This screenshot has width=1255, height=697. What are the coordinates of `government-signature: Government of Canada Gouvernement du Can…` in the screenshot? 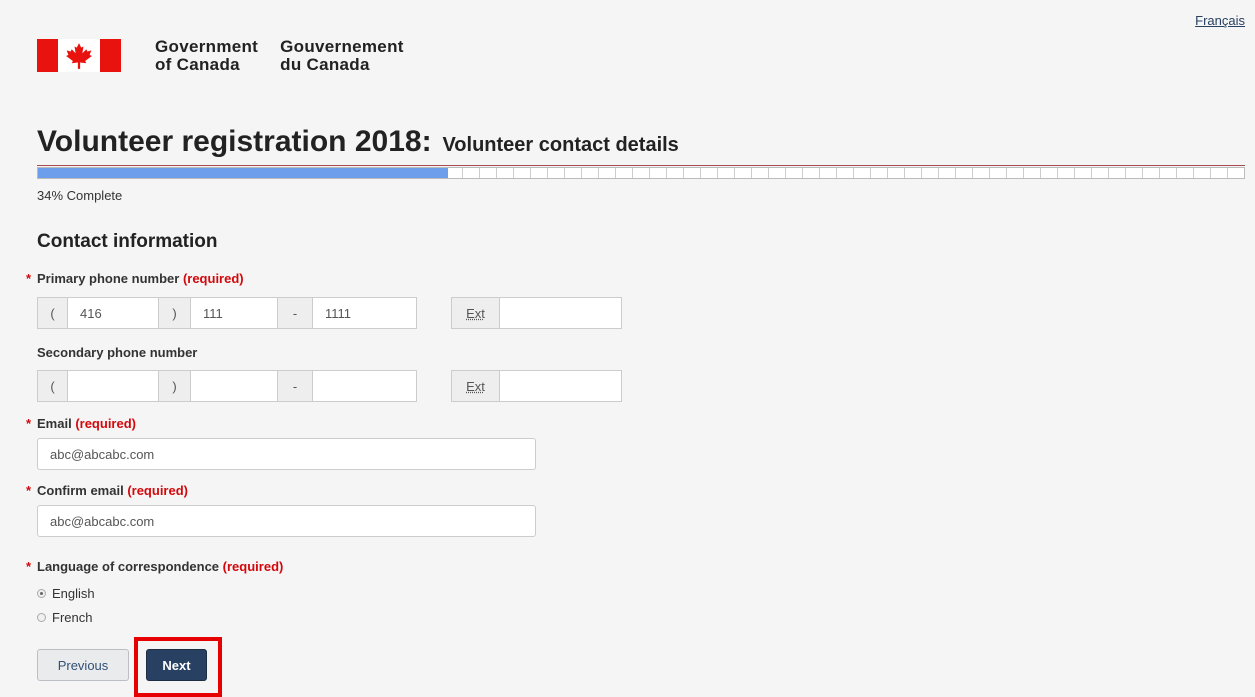 It's located at (220, 56).